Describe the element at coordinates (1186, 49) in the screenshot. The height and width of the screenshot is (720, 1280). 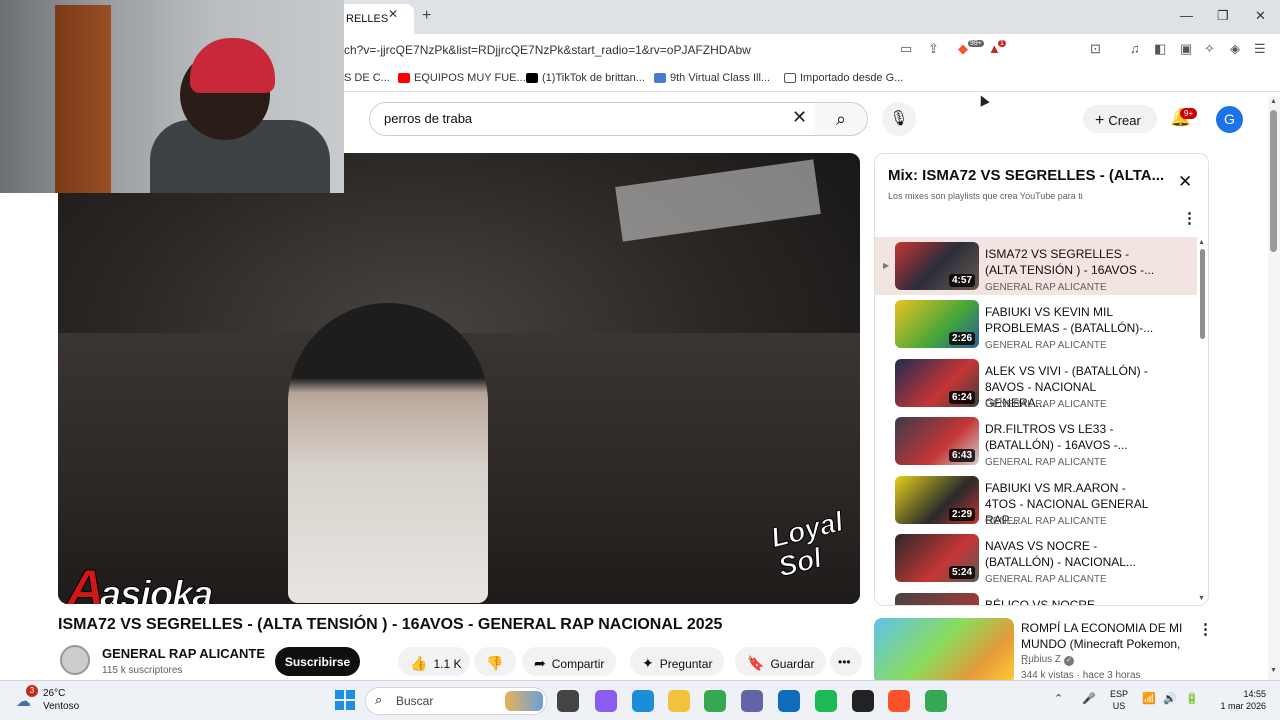
I see `wallet-icon: ▣` at that location.